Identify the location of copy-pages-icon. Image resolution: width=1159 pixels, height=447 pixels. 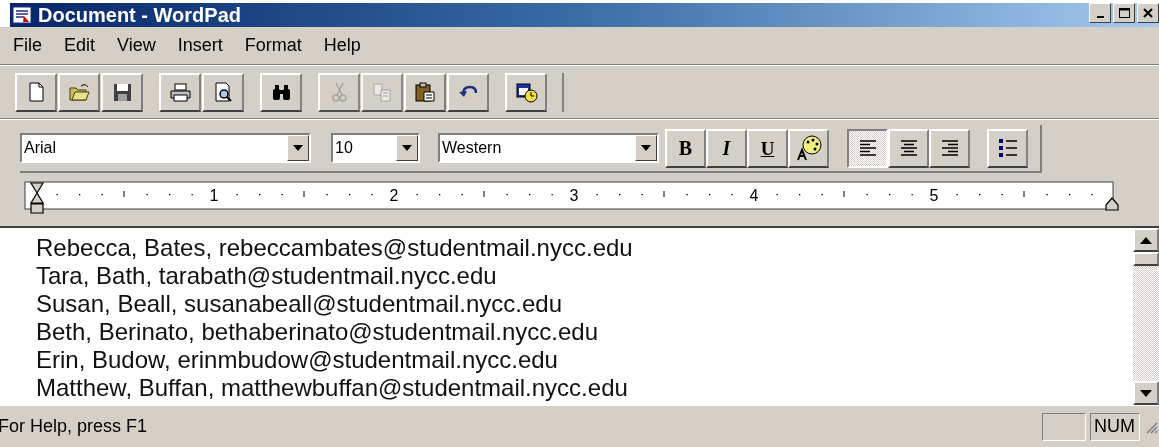
(382, 92).